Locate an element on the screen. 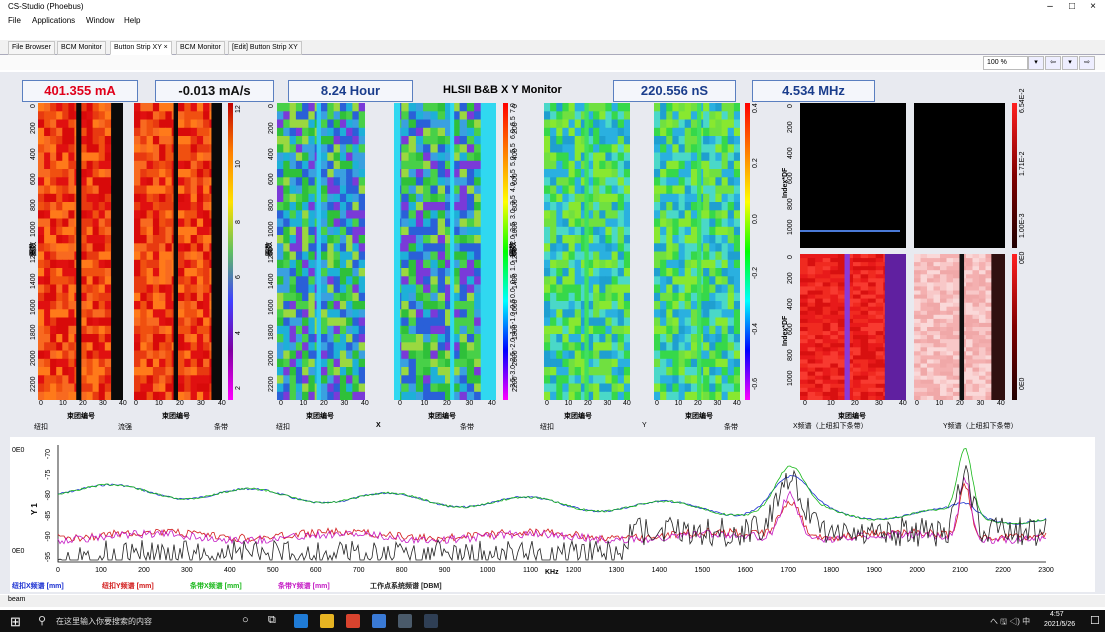 This screenshot has width=1105, height=632. tab-file-browser: File Browser is located at coordinates (31, 48).